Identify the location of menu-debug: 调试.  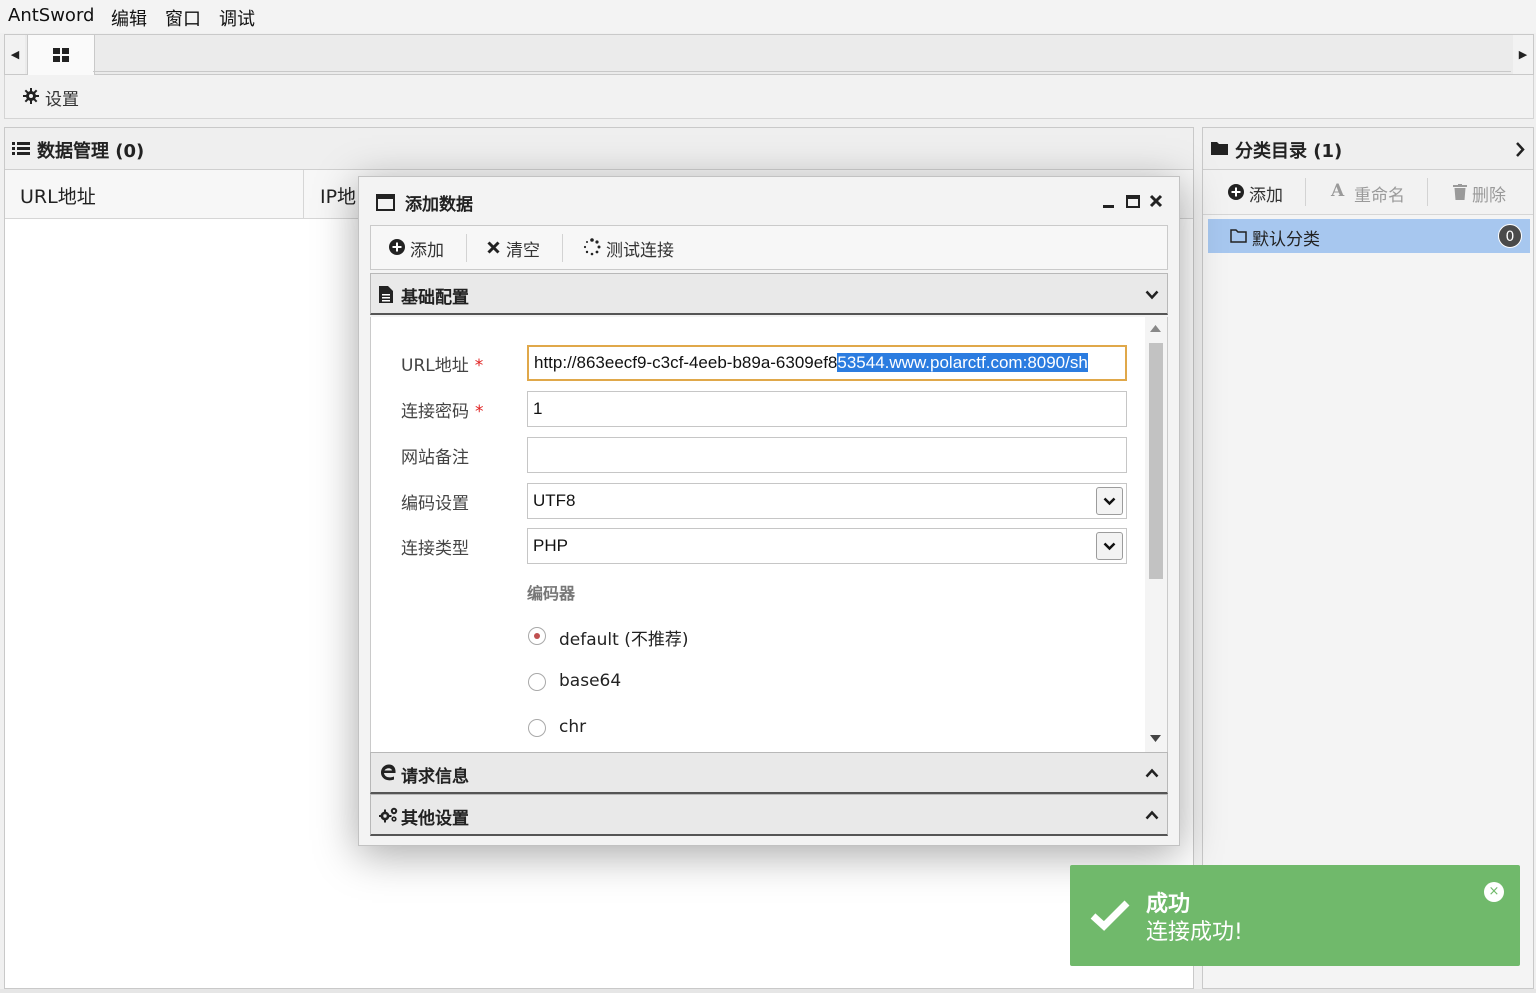
(237, 18).